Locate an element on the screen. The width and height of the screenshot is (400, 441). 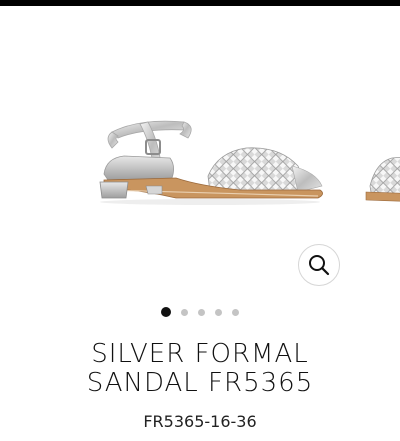
gallery-pagination is located at coordinates (200, 312).